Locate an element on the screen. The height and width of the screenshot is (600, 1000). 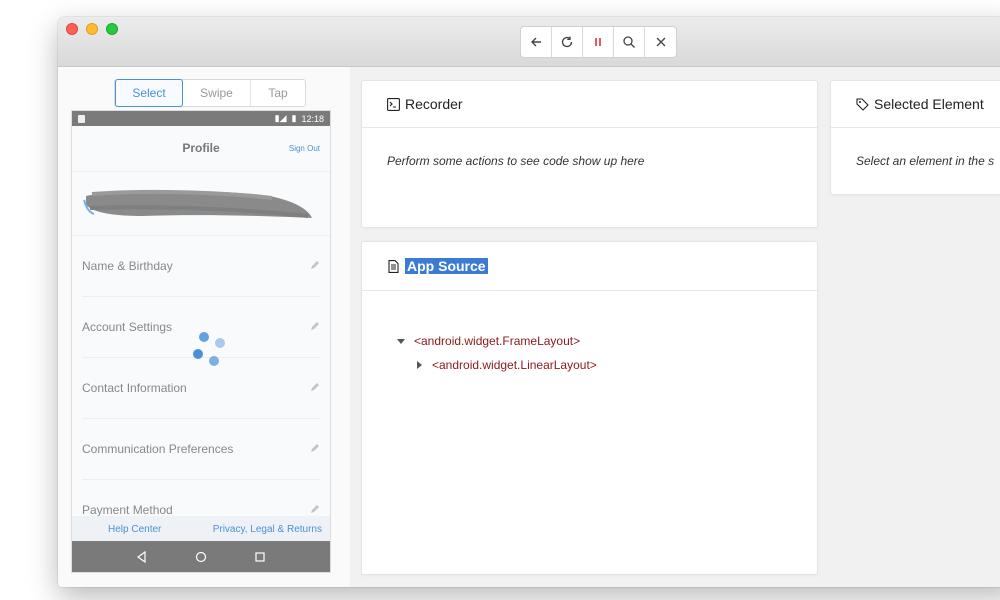
close-icon is located at coordinates (660, 42).